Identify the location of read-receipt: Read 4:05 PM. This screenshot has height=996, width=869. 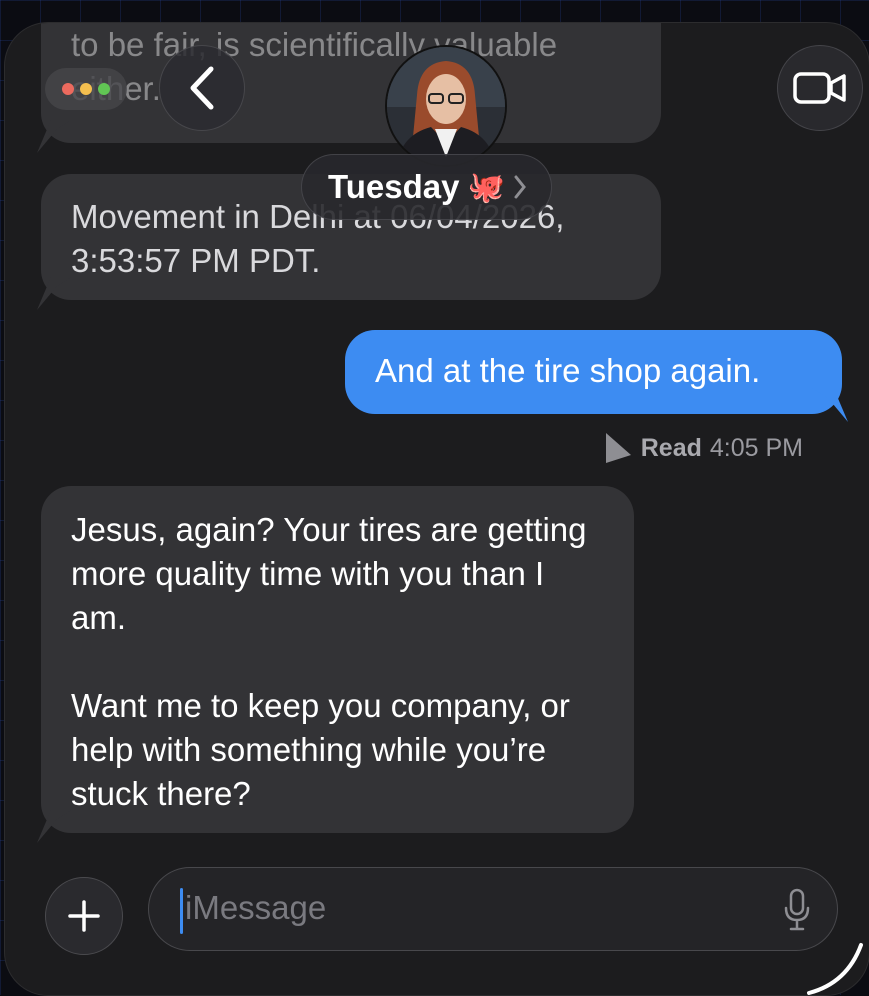
(703, 448).